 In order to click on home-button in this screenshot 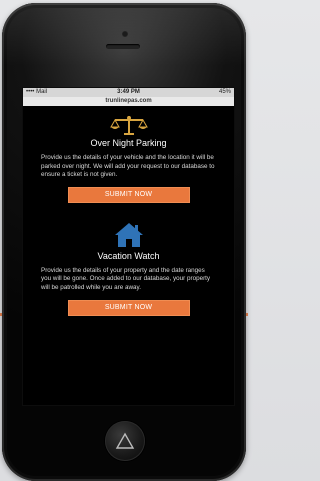, I will do `click(125, 441)`.